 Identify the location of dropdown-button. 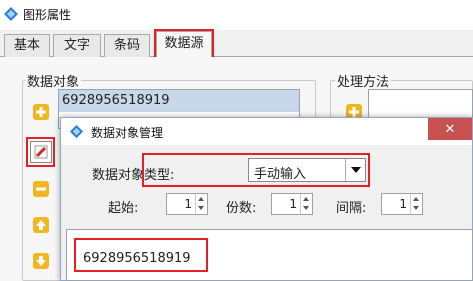
(355, 170).